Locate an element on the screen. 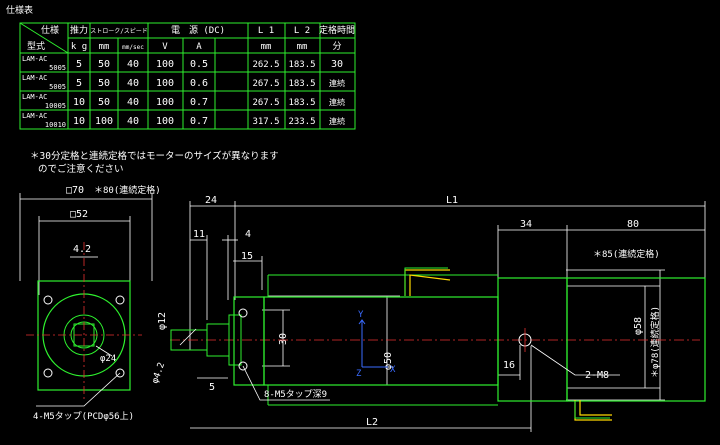 This screenshot has height=445, width=720. side-dim-15: 15 is located at coordinates (247, 256).